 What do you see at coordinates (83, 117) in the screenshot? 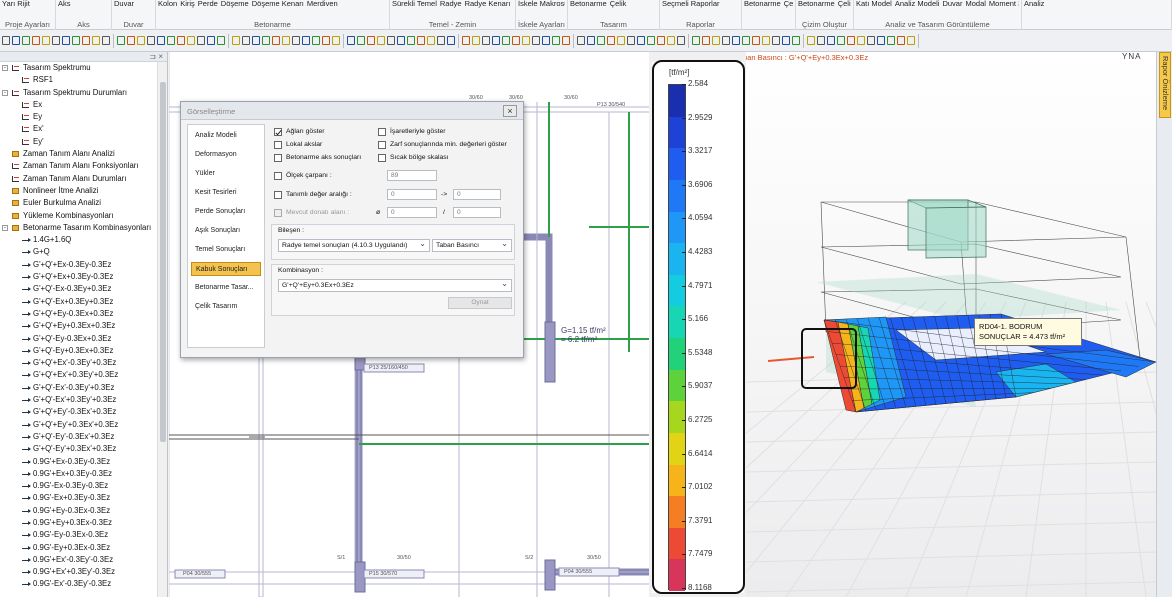
I see `tree-item: Ey` at bounding box center [83, 117].